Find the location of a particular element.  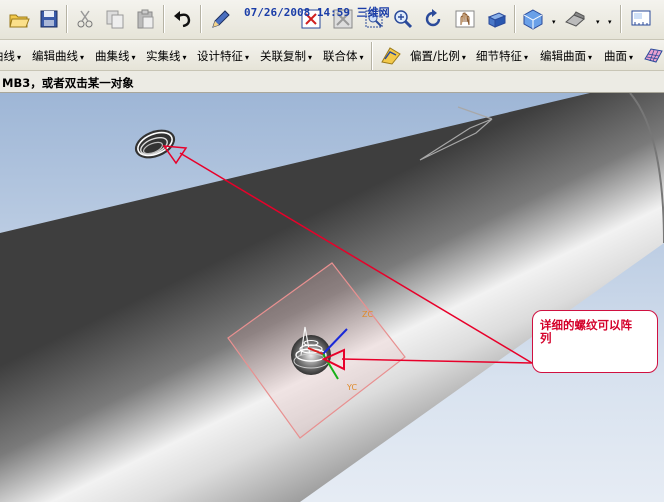

menu-surface: 曲面 ▾ is located at coordinates (618, 56).